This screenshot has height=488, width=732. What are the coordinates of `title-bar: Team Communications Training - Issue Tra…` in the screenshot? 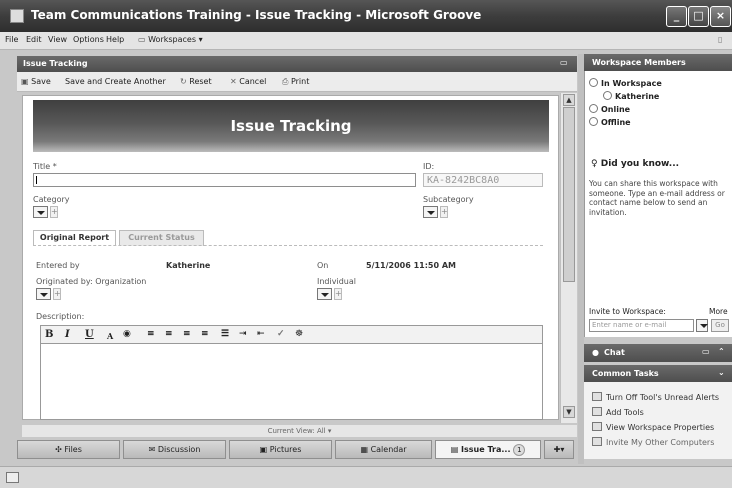 It's located at (366, 16).